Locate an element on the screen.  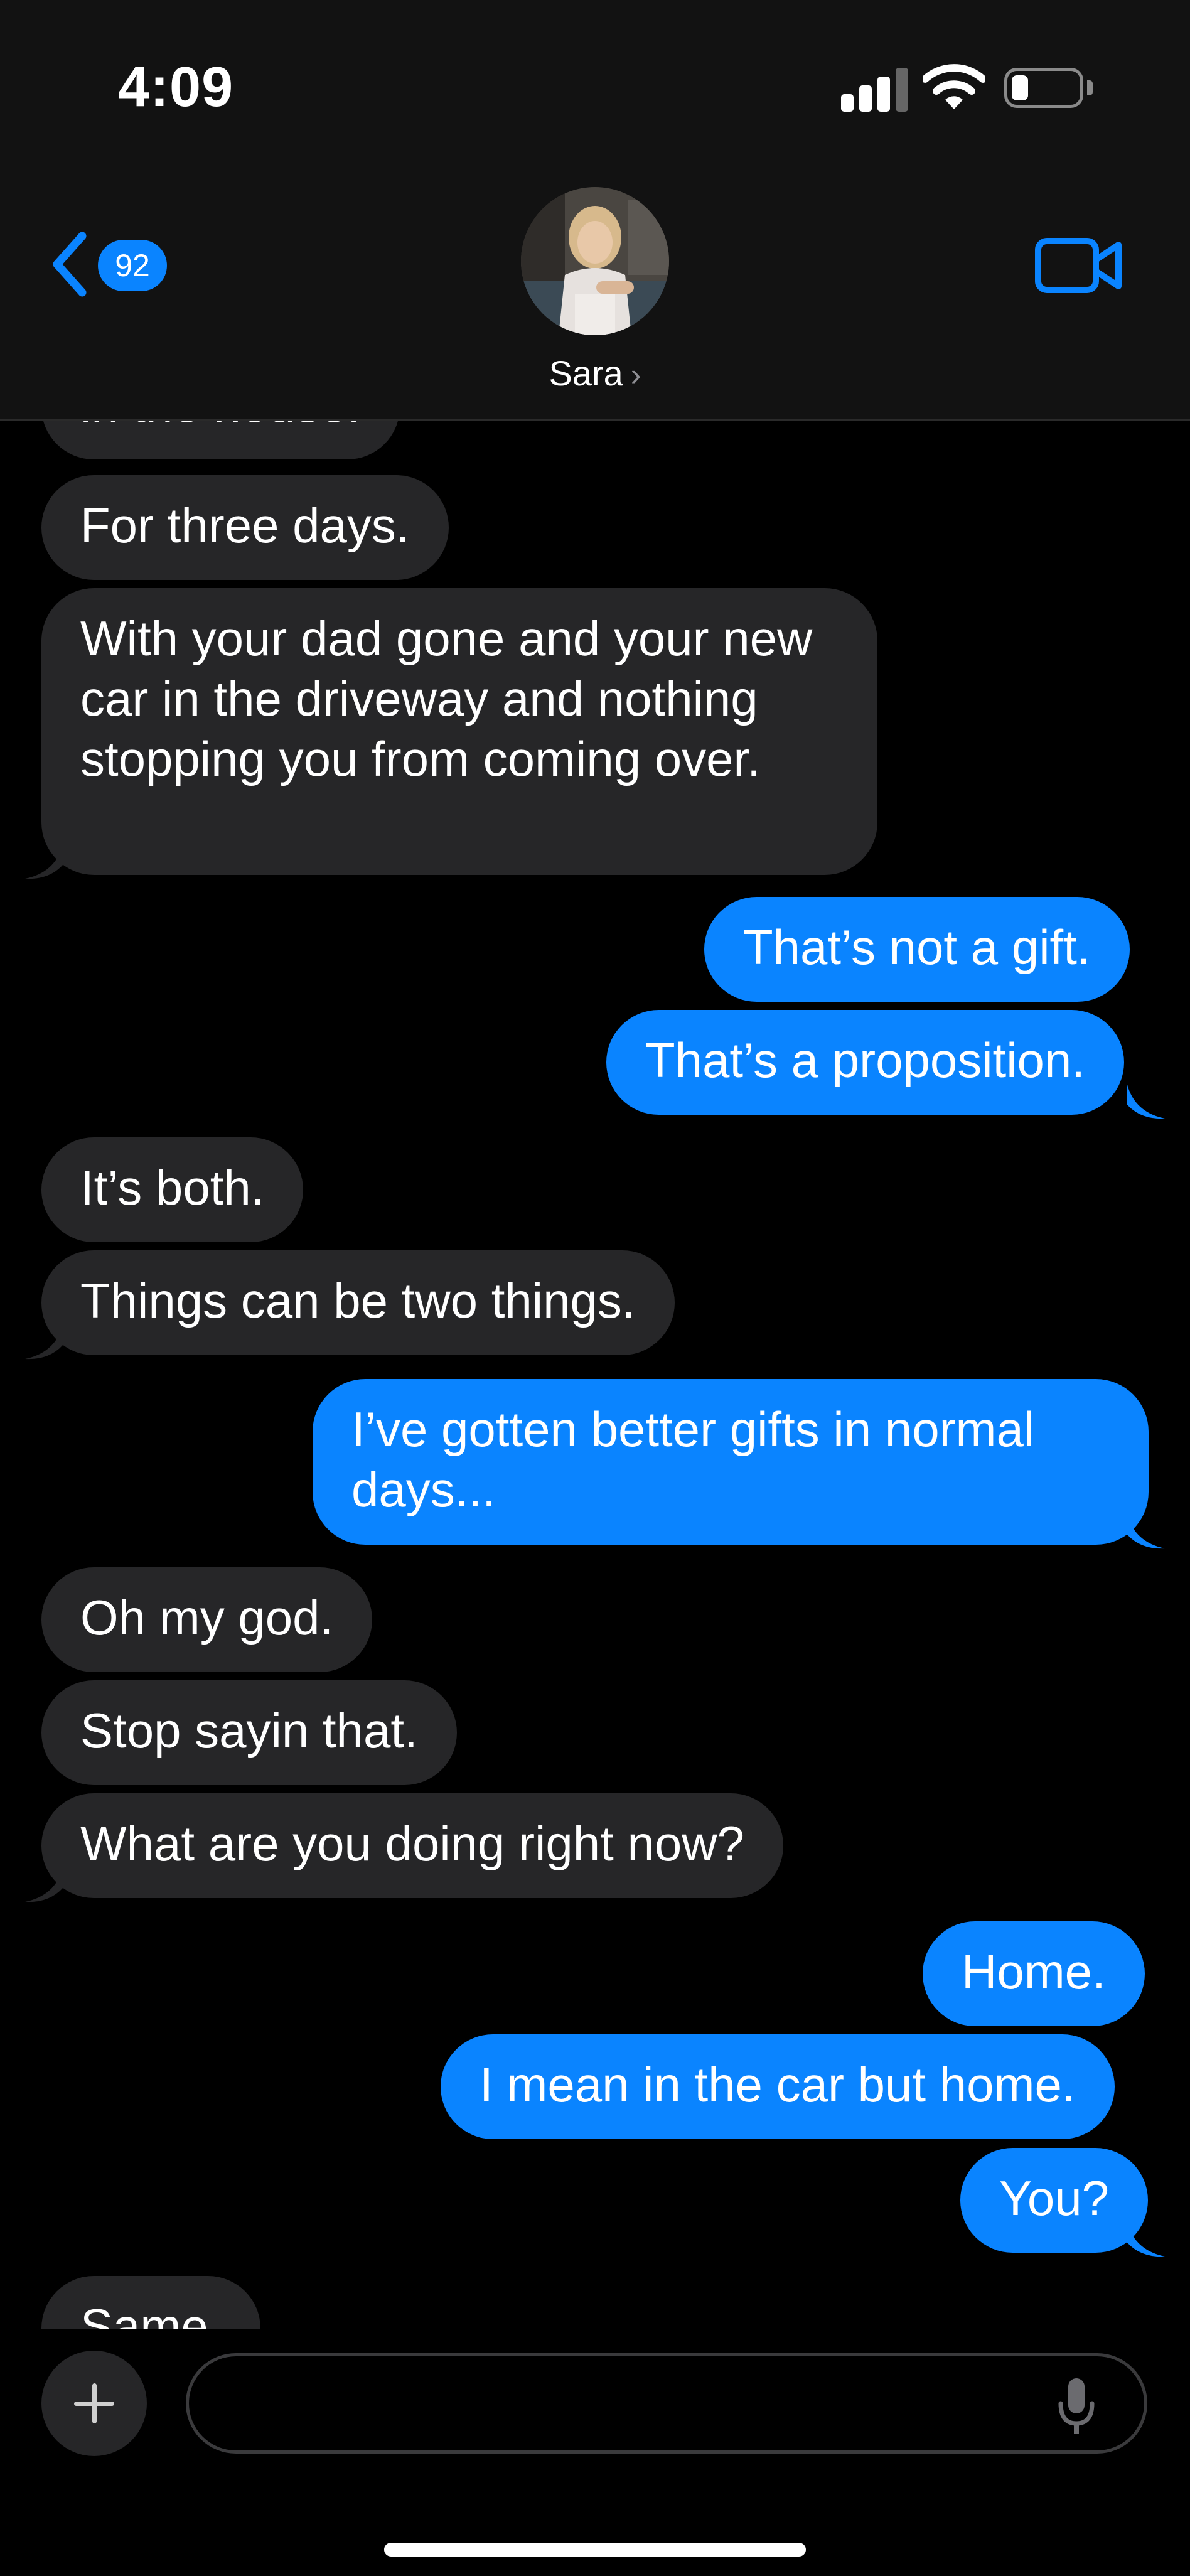
message-bubble-incoming: What are you doing right now? is located at coordinates (412, 1845).